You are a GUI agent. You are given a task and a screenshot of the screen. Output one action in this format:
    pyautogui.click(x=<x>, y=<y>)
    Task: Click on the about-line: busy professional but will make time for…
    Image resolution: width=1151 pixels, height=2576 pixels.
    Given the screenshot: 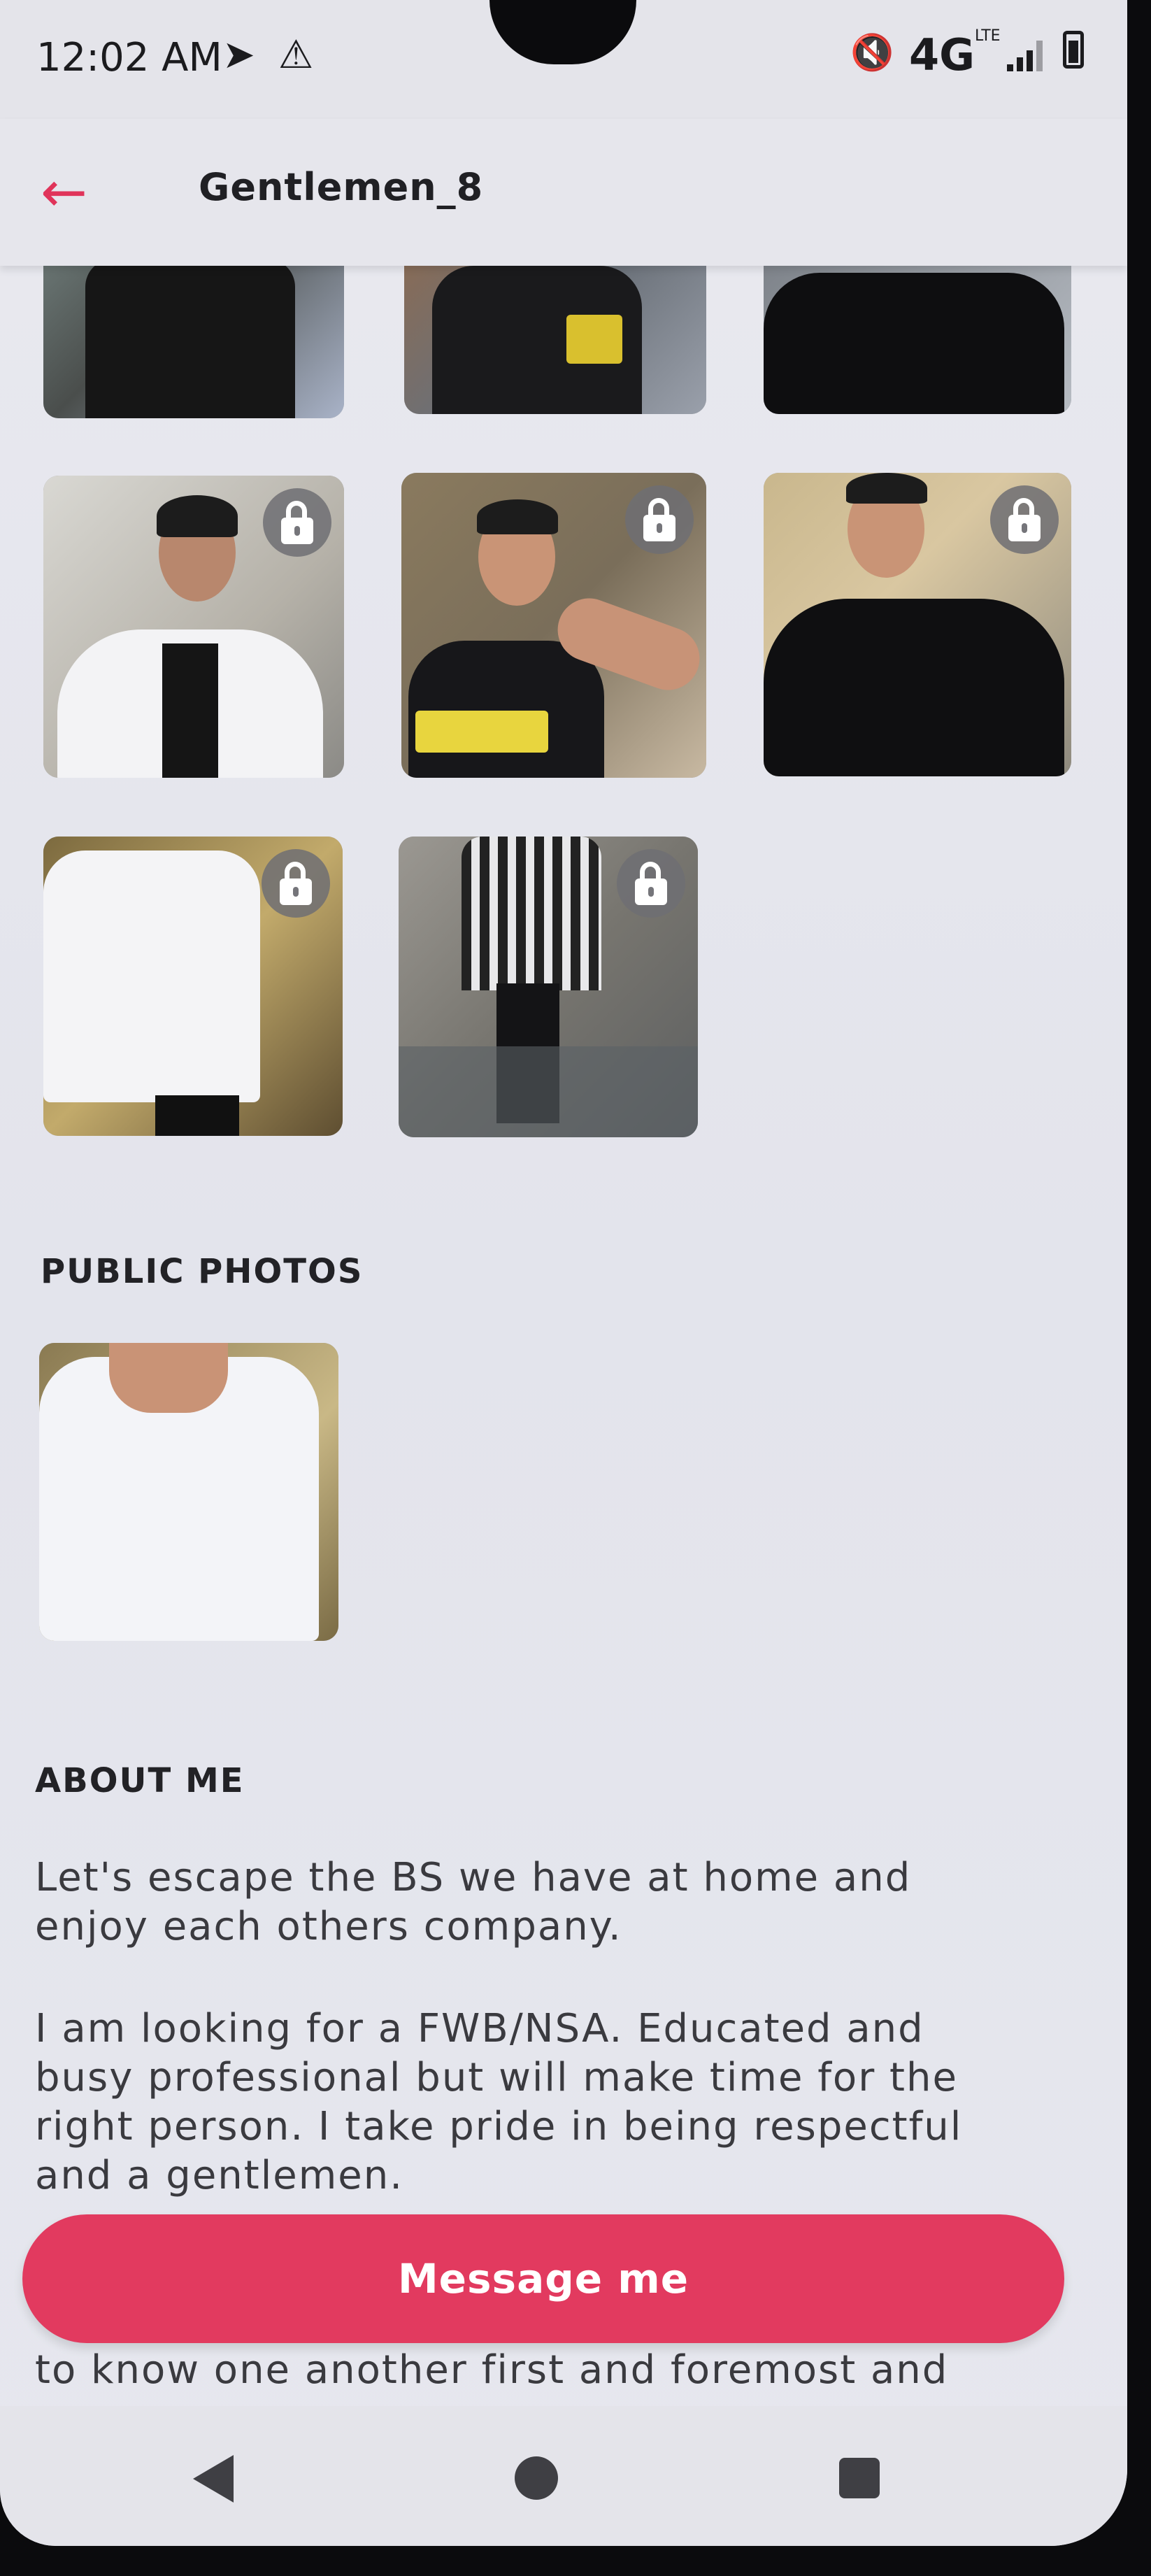 What is the action you would take?
    pyautogui.click(x=496, y=2077)
    